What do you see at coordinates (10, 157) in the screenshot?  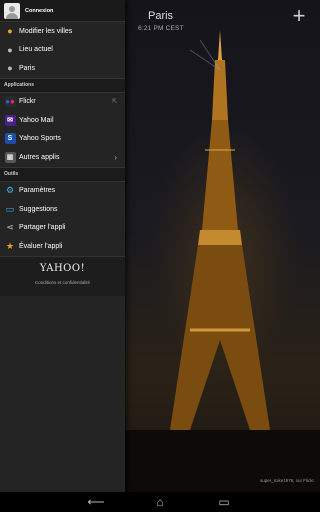 I see `apps-icon: ▦` at bounding box center [10, 157].